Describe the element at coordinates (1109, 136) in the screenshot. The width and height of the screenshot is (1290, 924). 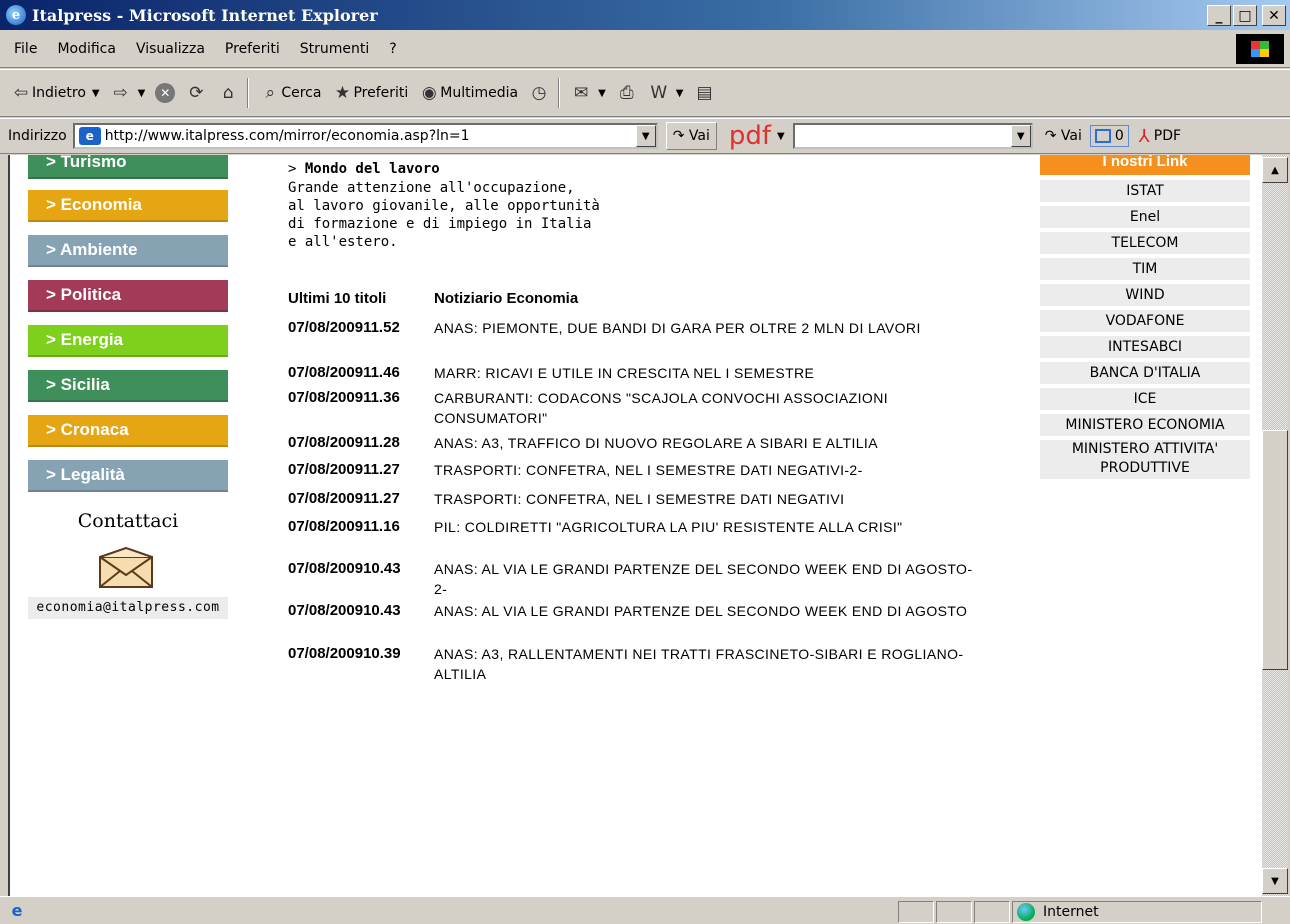
I see `popup-counter-button: 0` at that location.